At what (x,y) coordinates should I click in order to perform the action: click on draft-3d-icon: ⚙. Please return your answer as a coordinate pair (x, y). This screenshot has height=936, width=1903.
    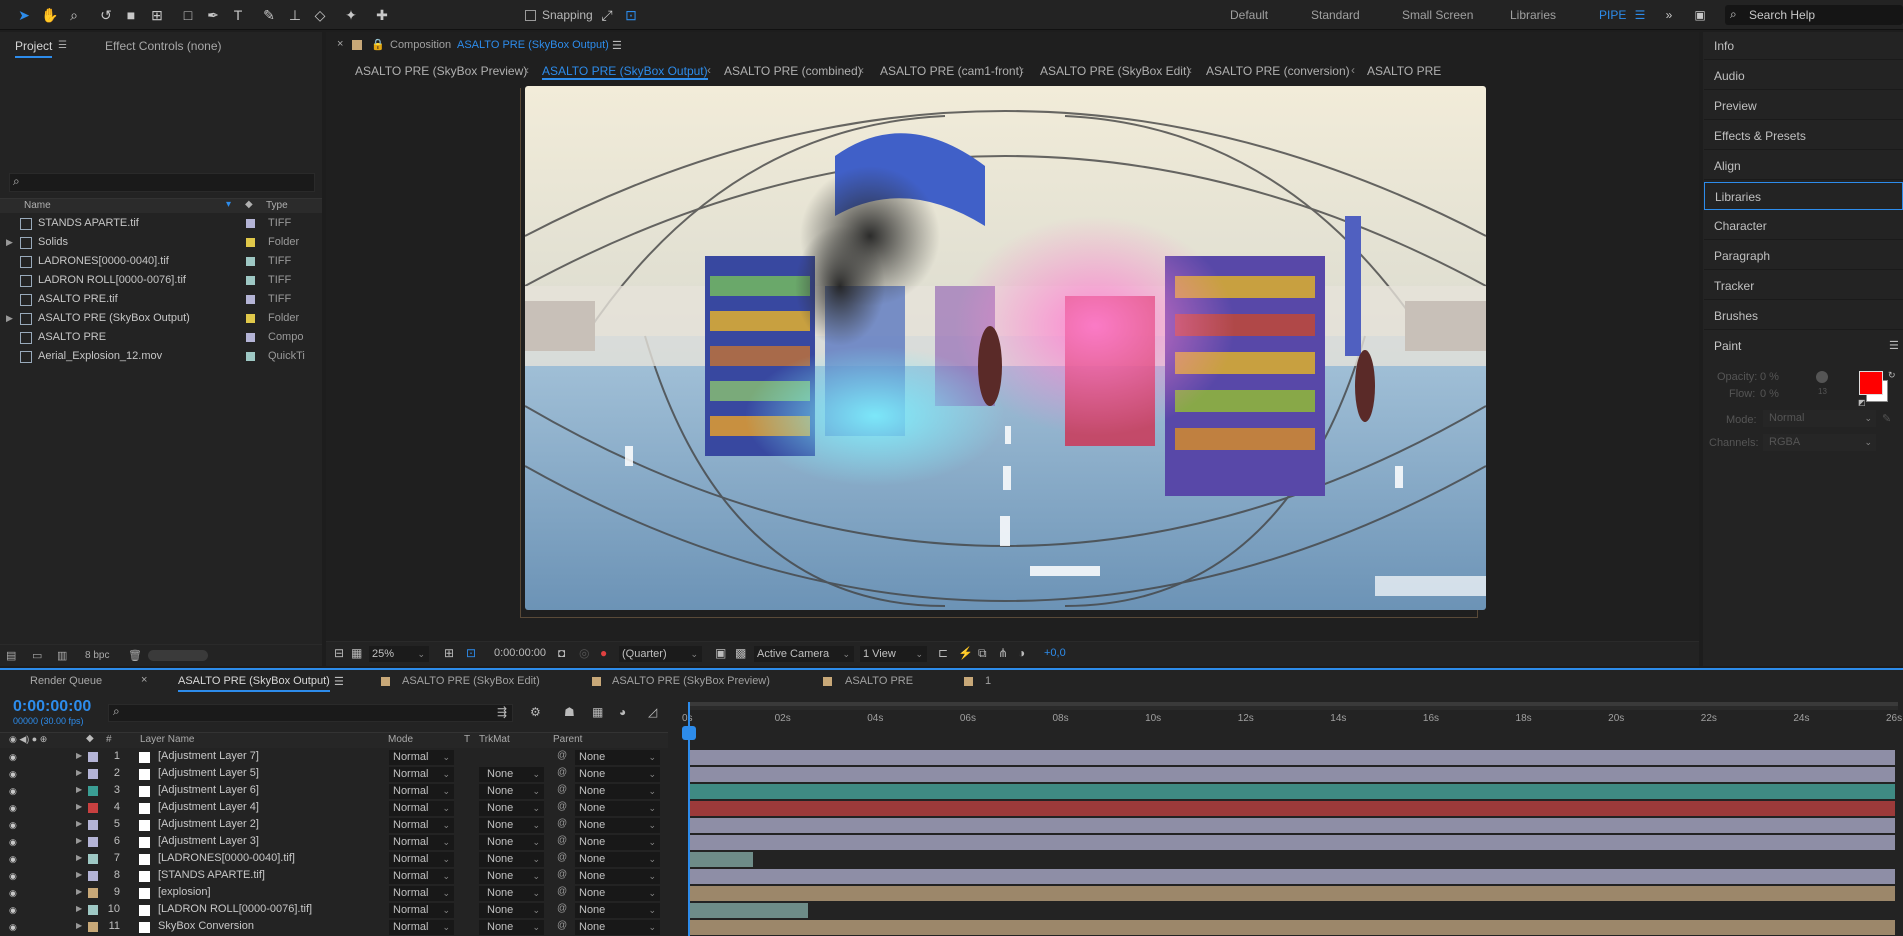
    Looking at the image, I should click on (535, 712).